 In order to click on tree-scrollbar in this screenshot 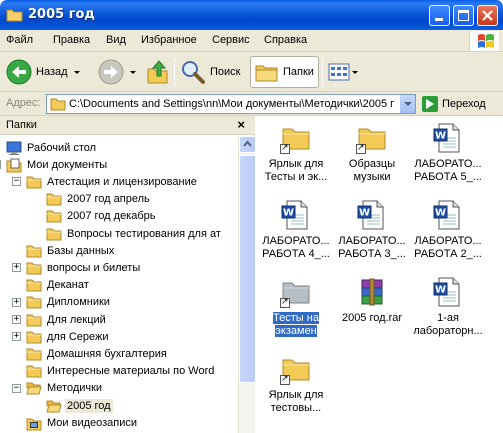, I will do `click(247, 284)`.